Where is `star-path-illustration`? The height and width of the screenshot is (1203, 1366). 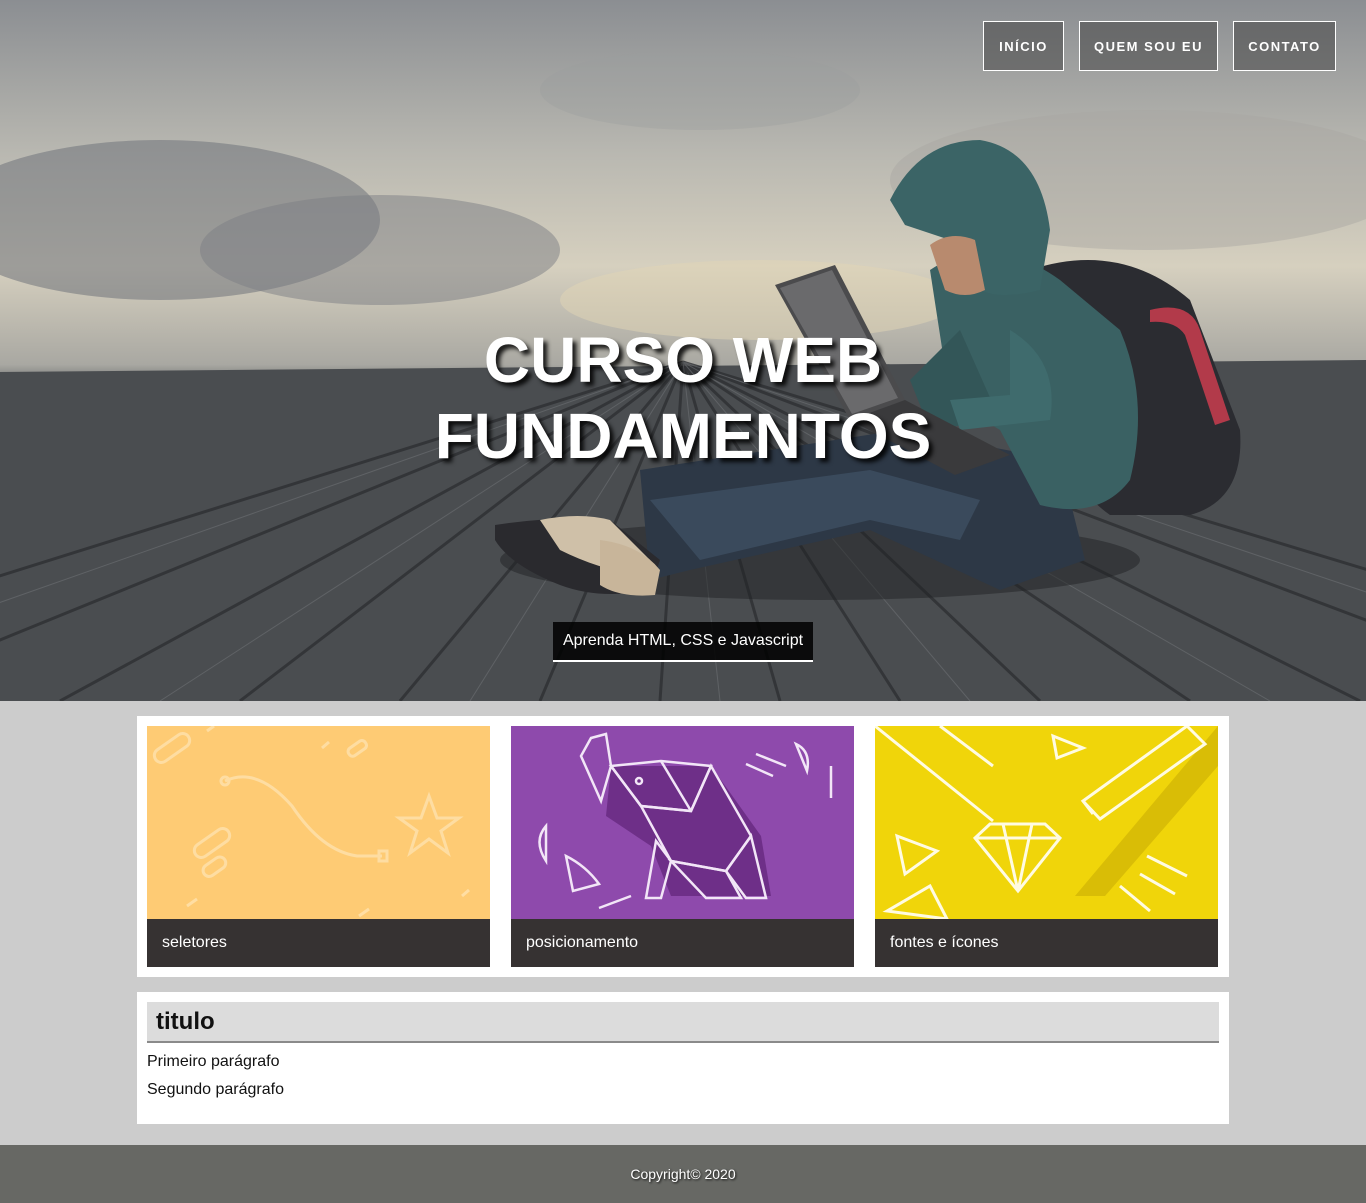 star-path-illustration is located at coordinates (311, 822).